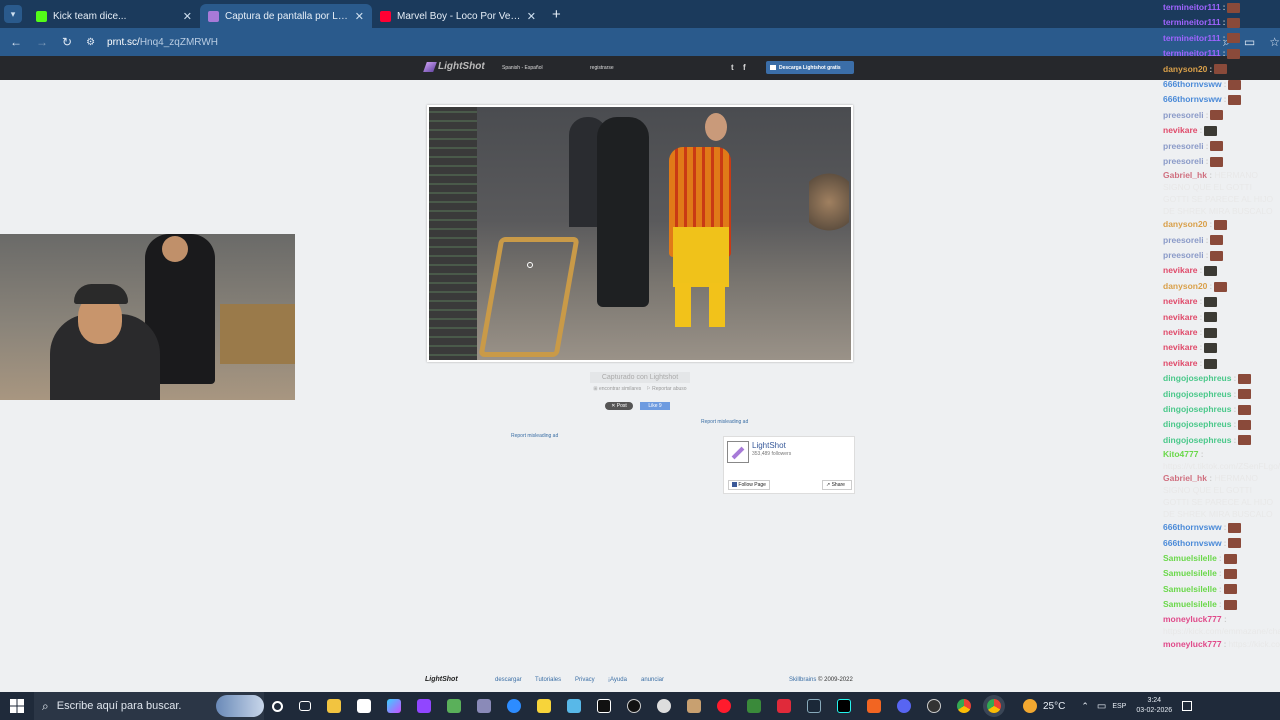  I want to click on notepad-icon, so click(364, 706).